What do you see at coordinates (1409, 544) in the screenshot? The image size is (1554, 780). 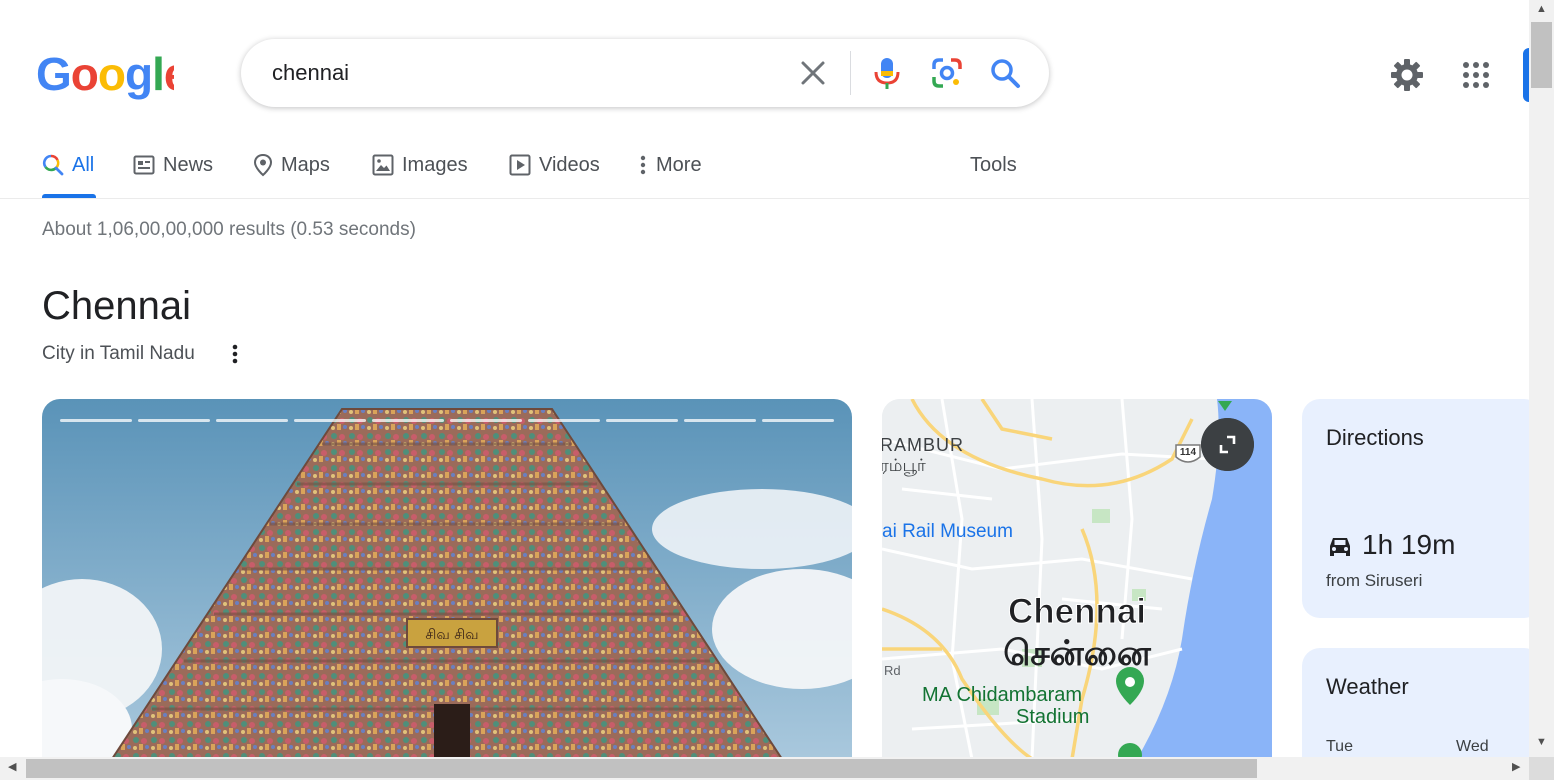 I see `travel-time: 1h 19m` at bounding box center [1409, 544].